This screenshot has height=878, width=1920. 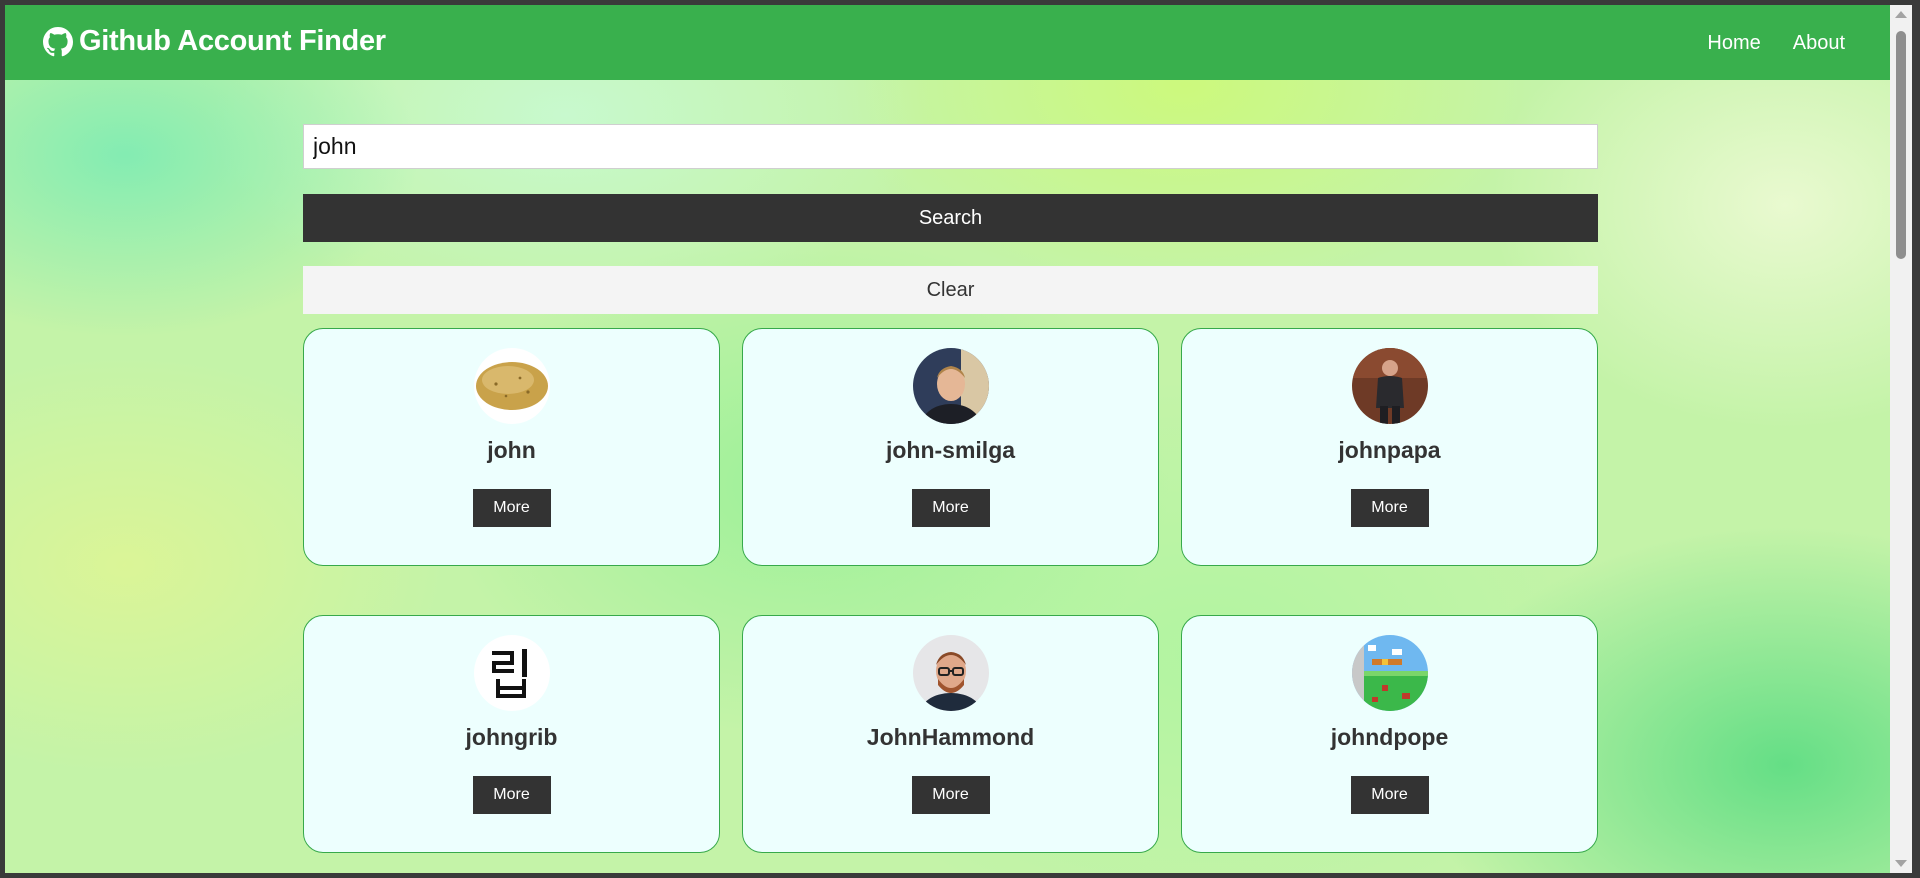 I want to click on user-card: john More, so click(x=511, y=447).